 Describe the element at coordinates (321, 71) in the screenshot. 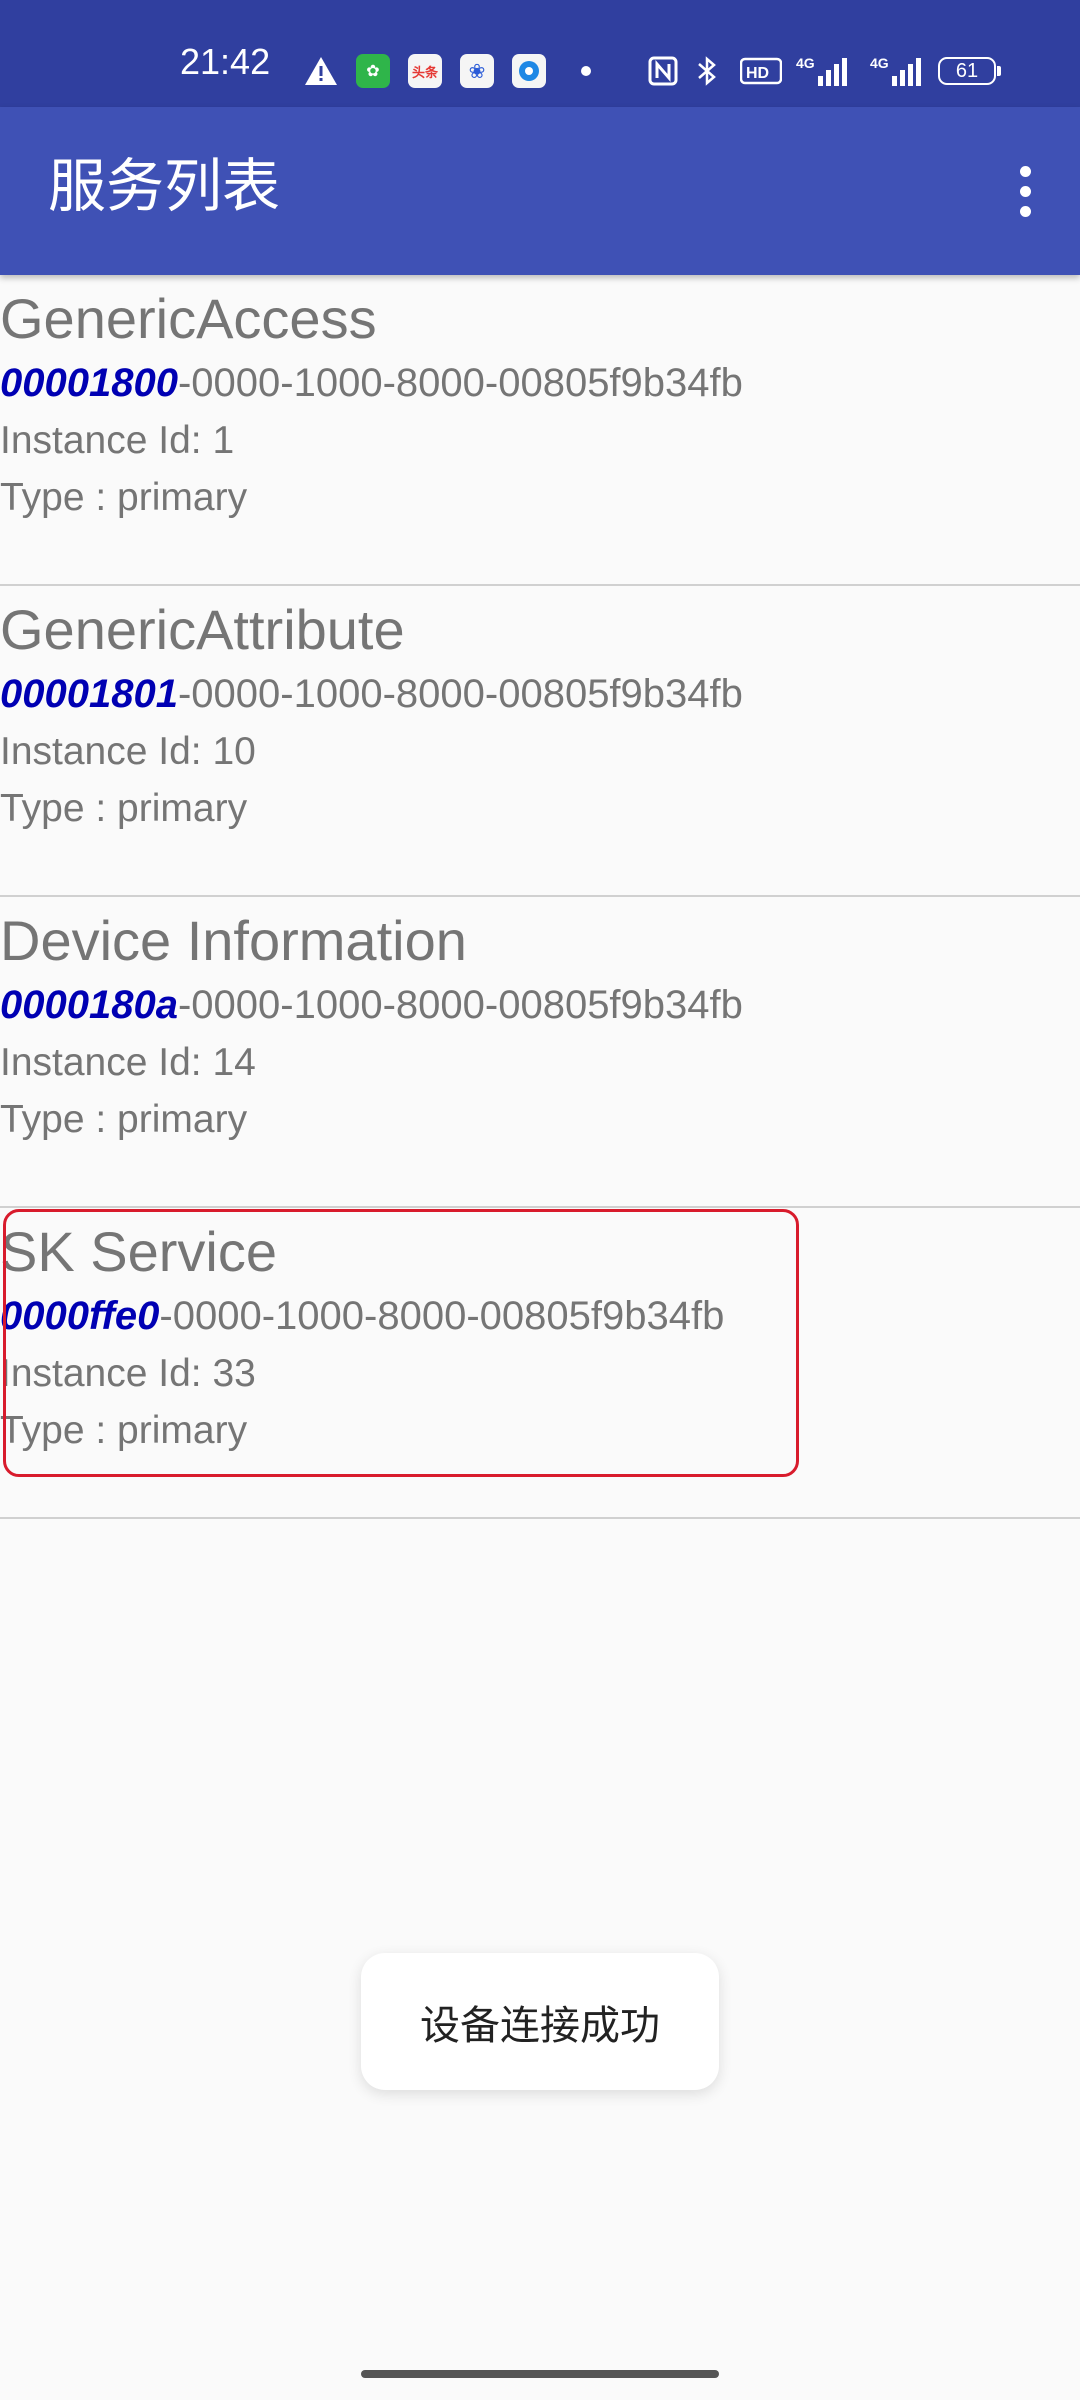

I see `warning-icon` at that location.